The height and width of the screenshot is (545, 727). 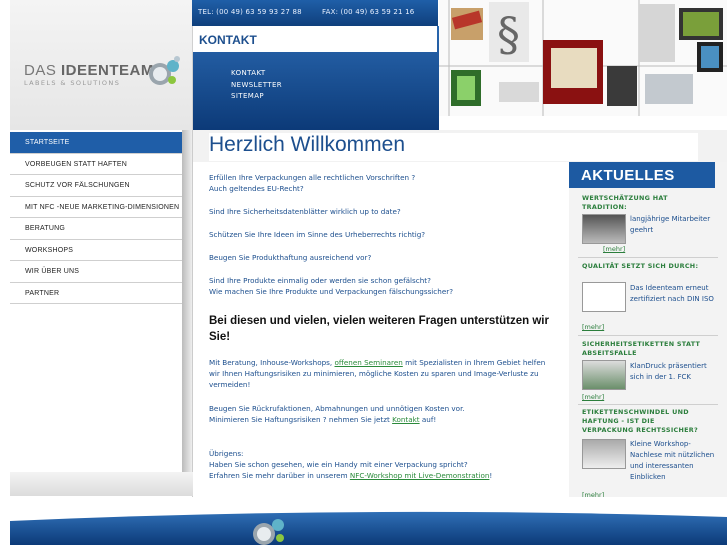 I want to click on uebrigens-label: Übrigens:, so click(x=226, y=453).